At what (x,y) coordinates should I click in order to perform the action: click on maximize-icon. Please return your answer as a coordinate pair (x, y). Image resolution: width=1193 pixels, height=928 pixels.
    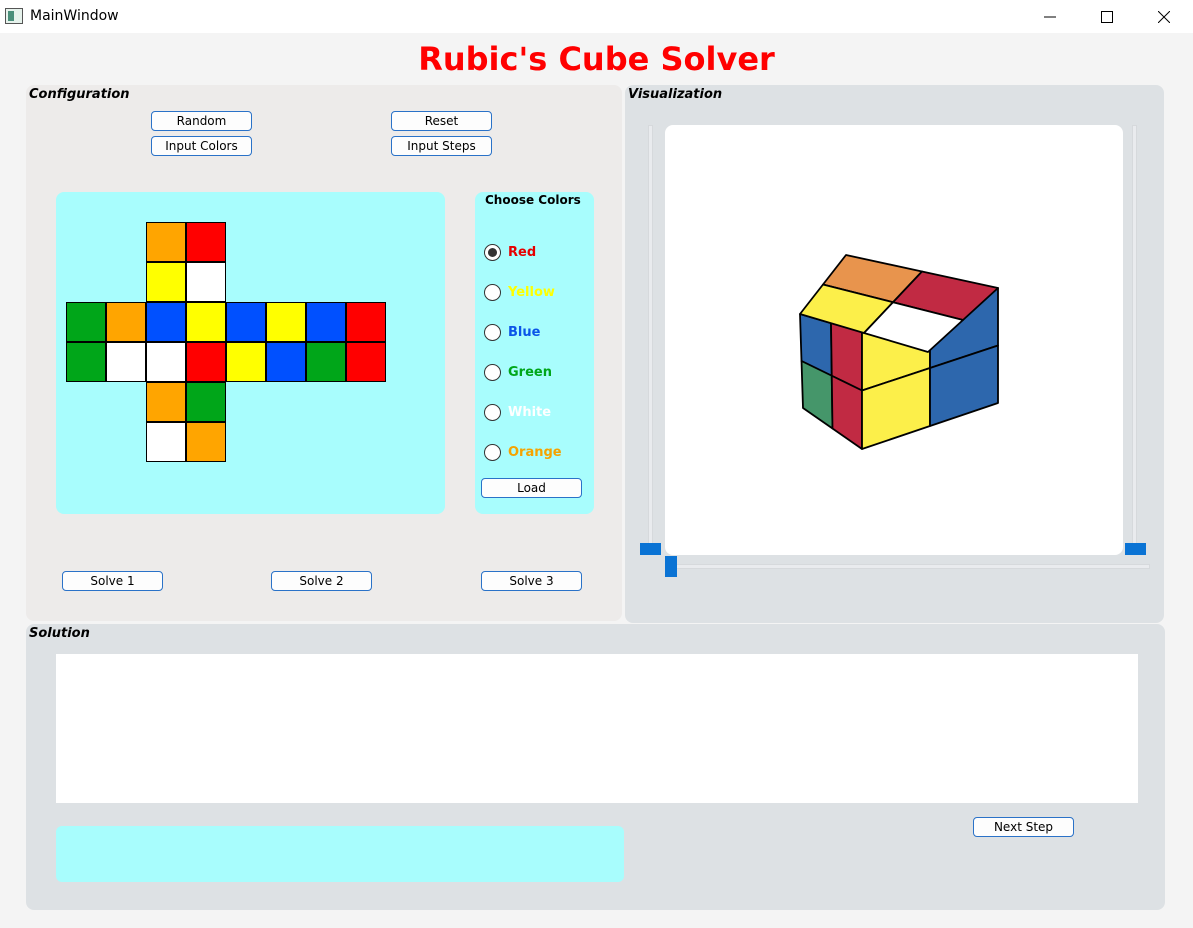
    Looking at the image, I should click on (1107, 16).